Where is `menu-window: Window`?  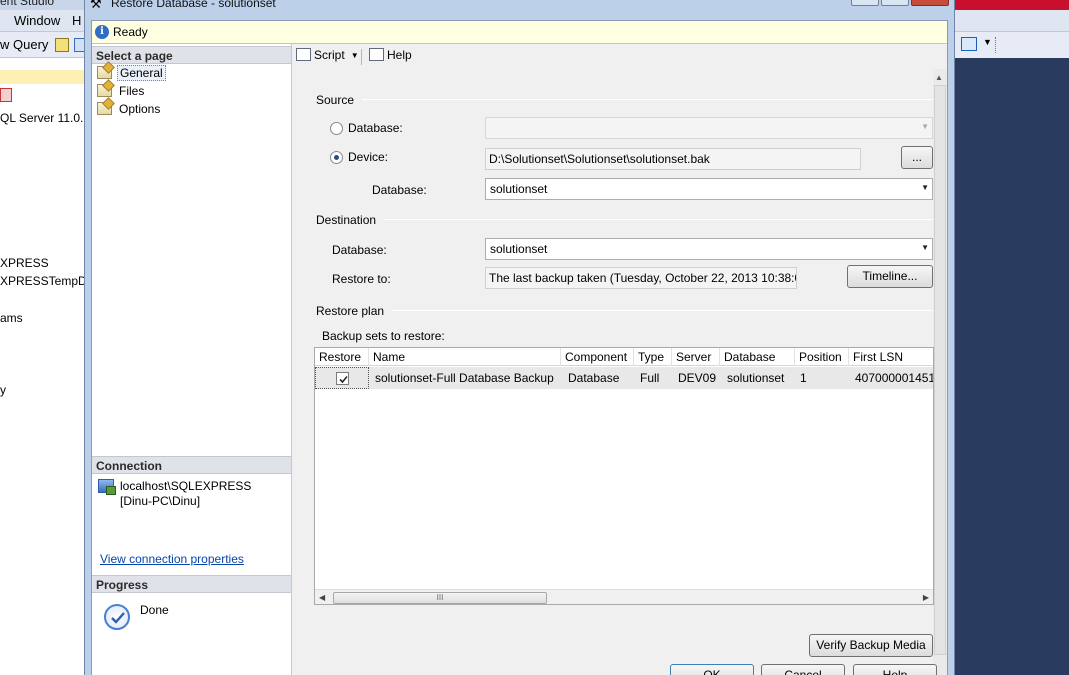 menu-window: Window is located at coordinates (37, 20).